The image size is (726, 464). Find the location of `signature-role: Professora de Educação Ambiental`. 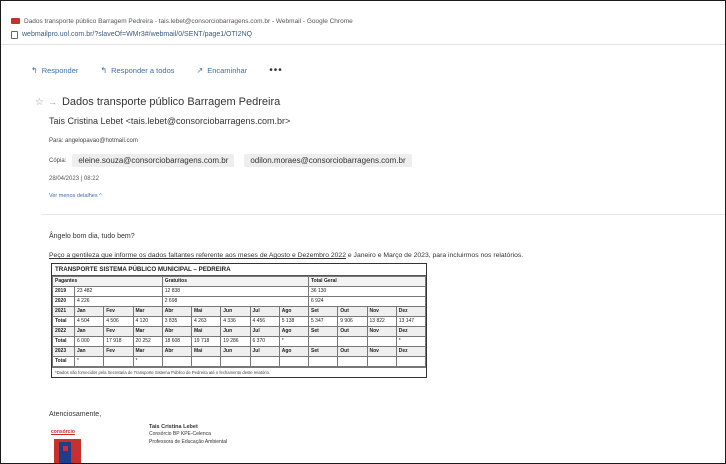

signature-role: Professora de Educação Ambiental is located at coordinates (188, 441).